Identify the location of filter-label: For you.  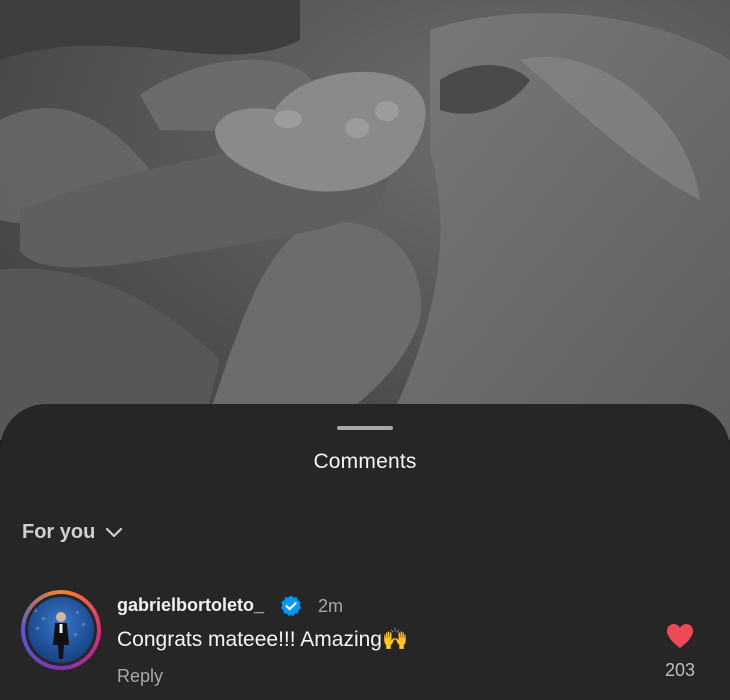
(59, 532).